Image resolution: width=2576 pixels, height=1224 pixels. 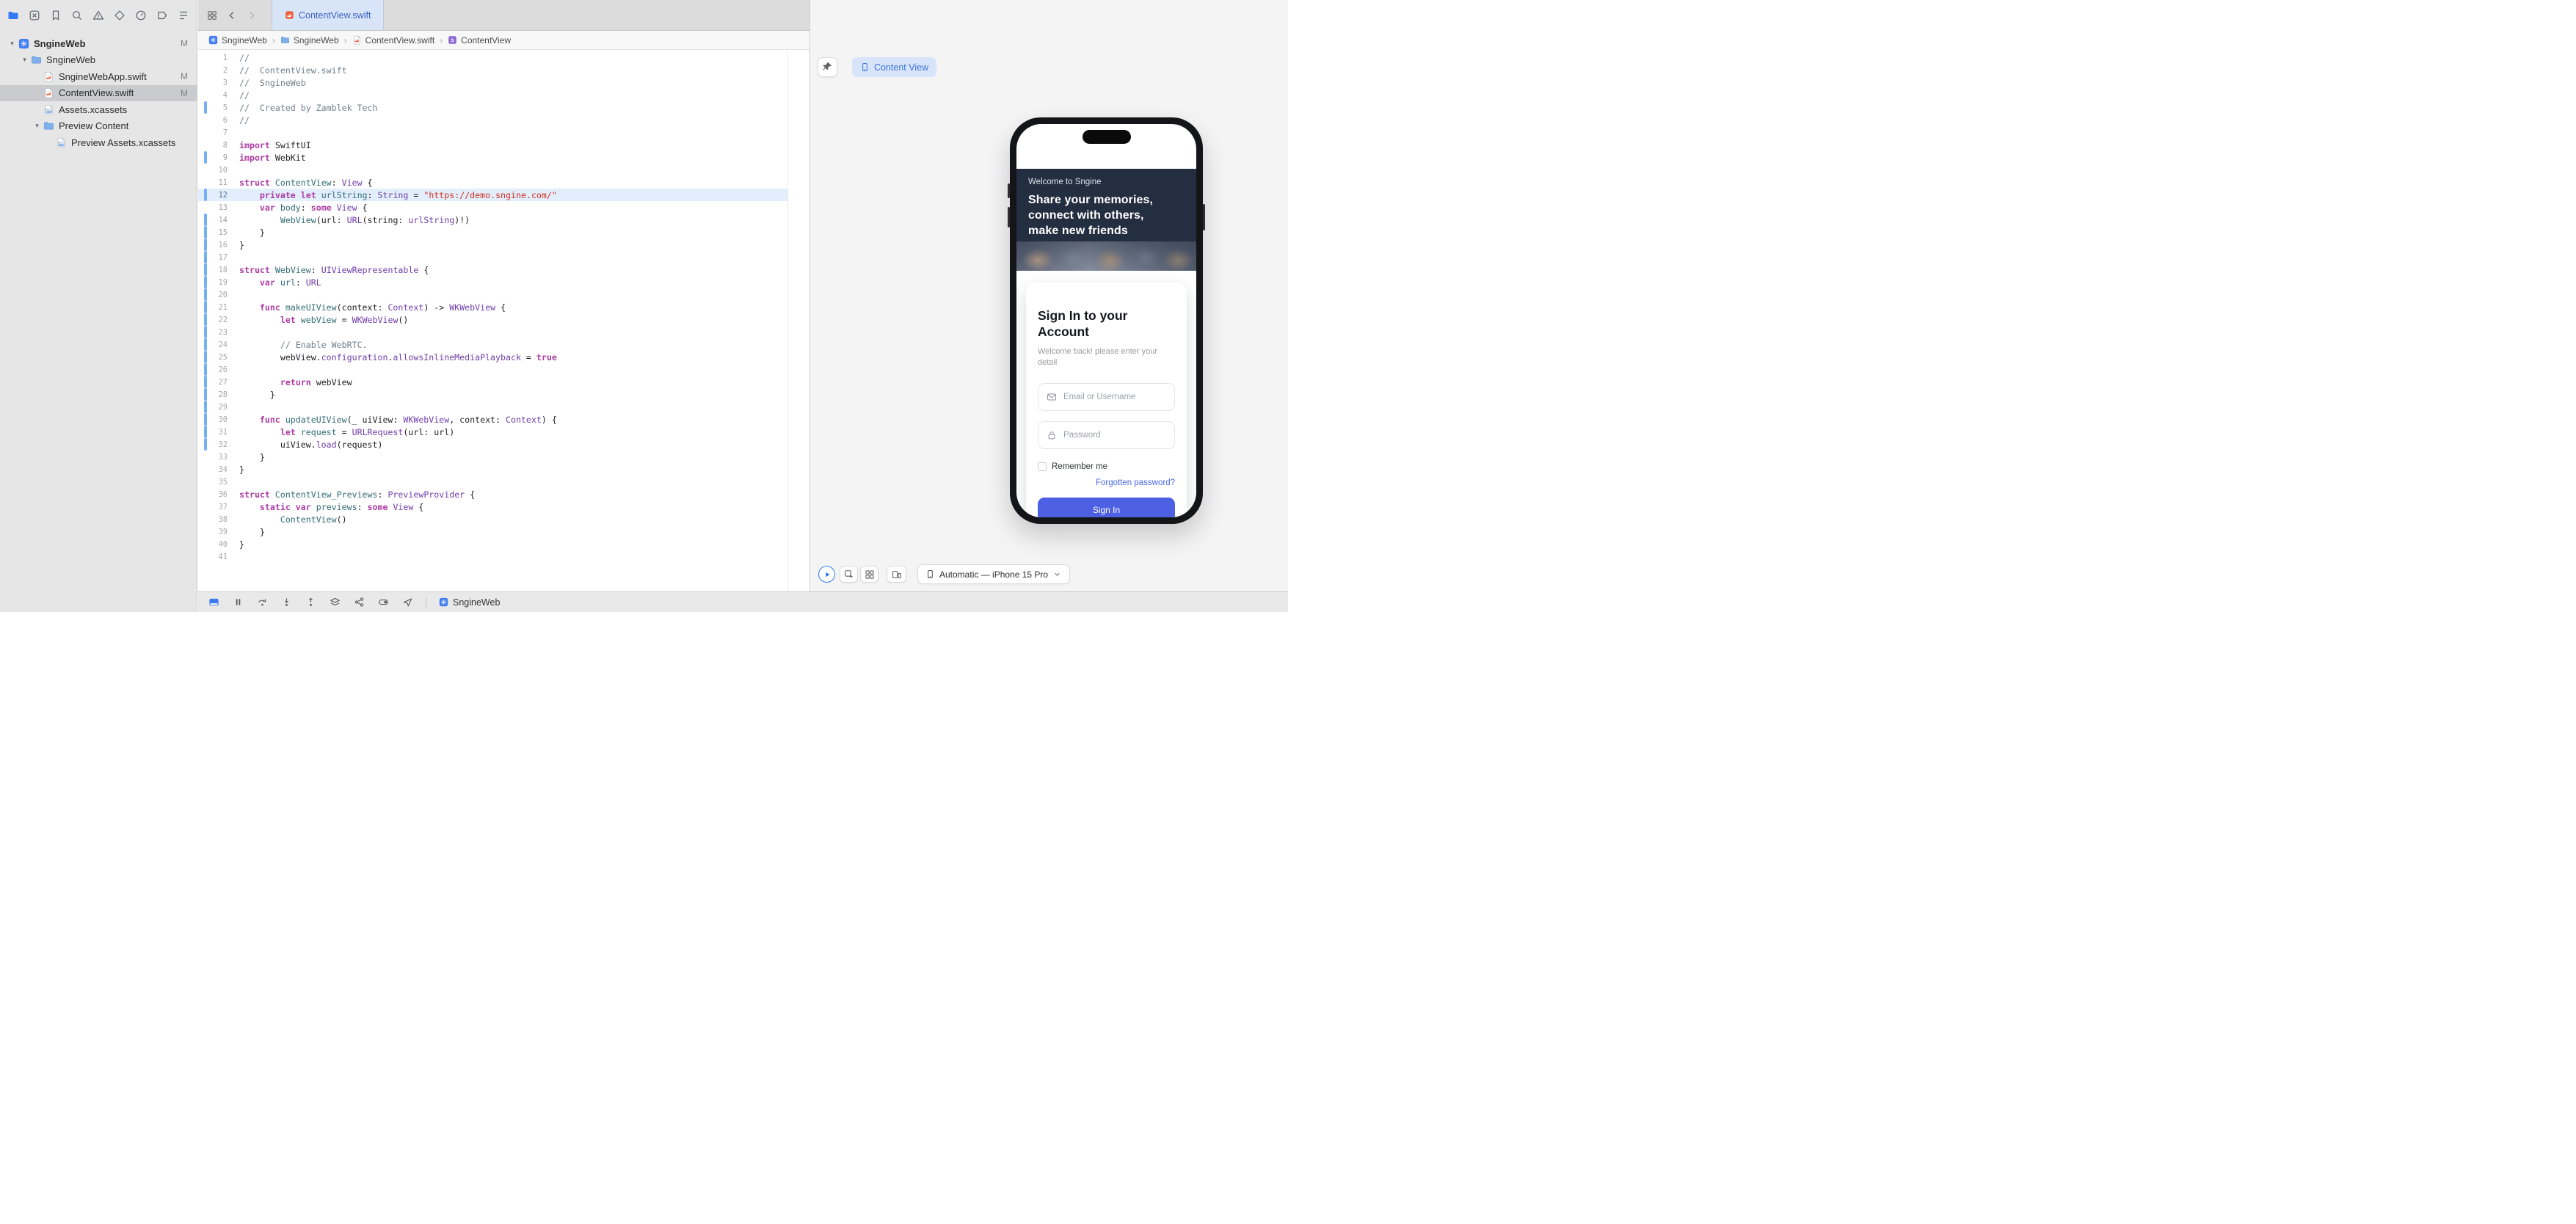 What do you see at coordinates (217, 332) in the screenshot?
I see `line-number: 23` at bounding box center [217, 332].